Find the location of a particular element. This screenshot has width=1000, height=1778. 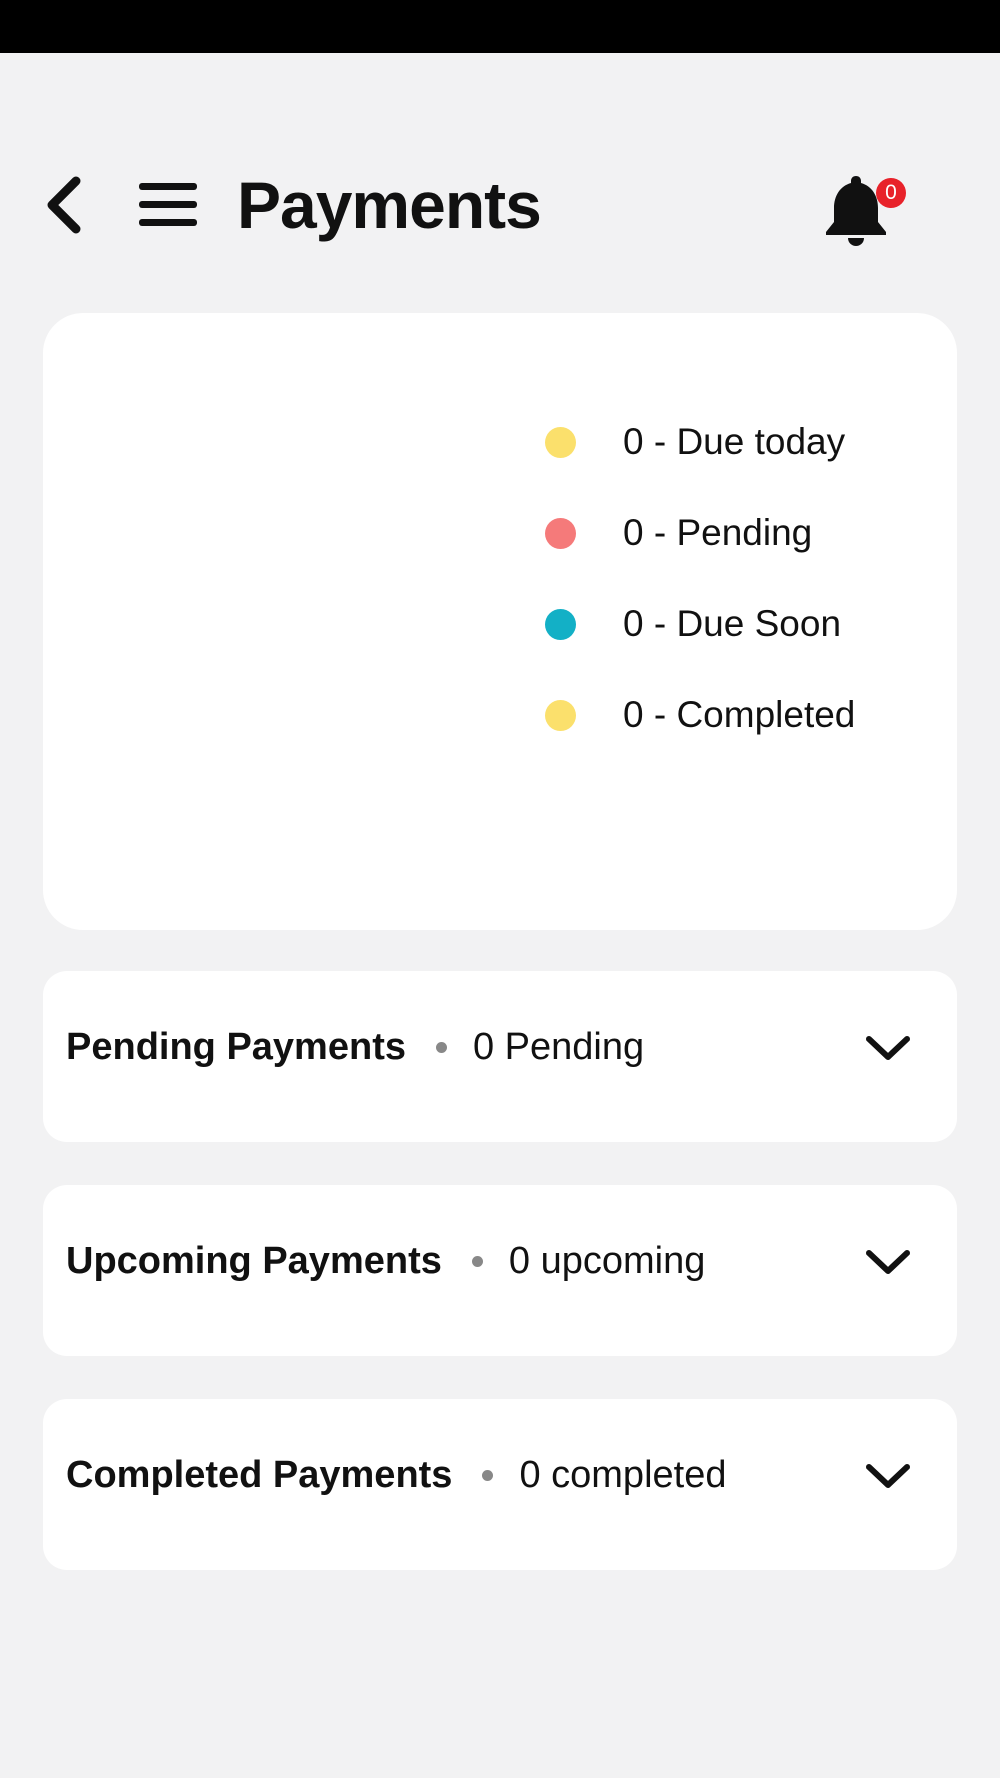

legend-item-due-today: 0 - Due today is located at coordinates (700, 458).